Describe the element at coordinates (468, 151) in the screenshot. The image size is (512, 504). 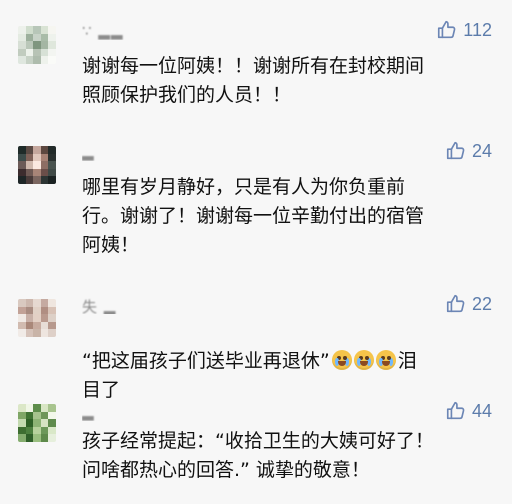
I see `like-button: 24` at that location.